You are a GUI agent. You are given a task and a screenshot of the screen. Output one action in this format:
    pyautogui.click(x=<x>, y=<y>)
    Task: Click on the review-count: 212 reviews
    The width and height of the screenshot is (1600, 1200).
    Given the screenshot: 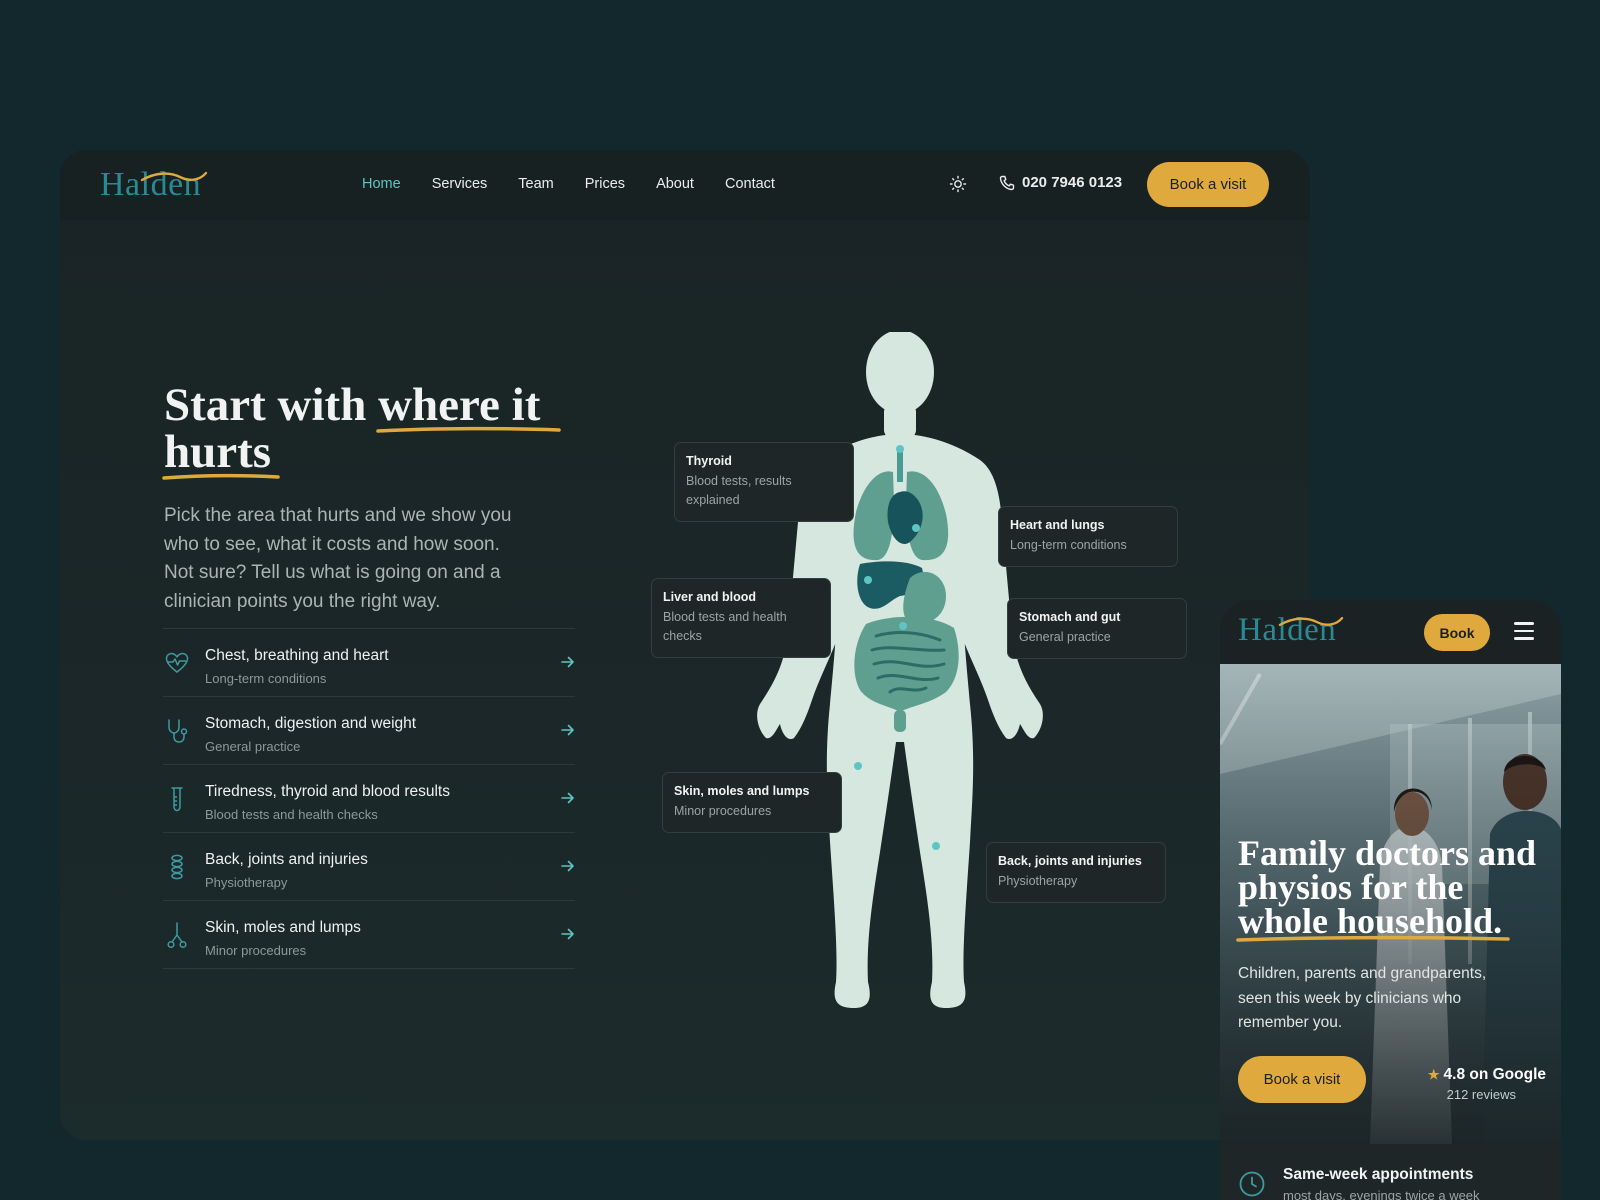 What is the action you would take?
    pyautogui.click(x=1481, y=1094)
    